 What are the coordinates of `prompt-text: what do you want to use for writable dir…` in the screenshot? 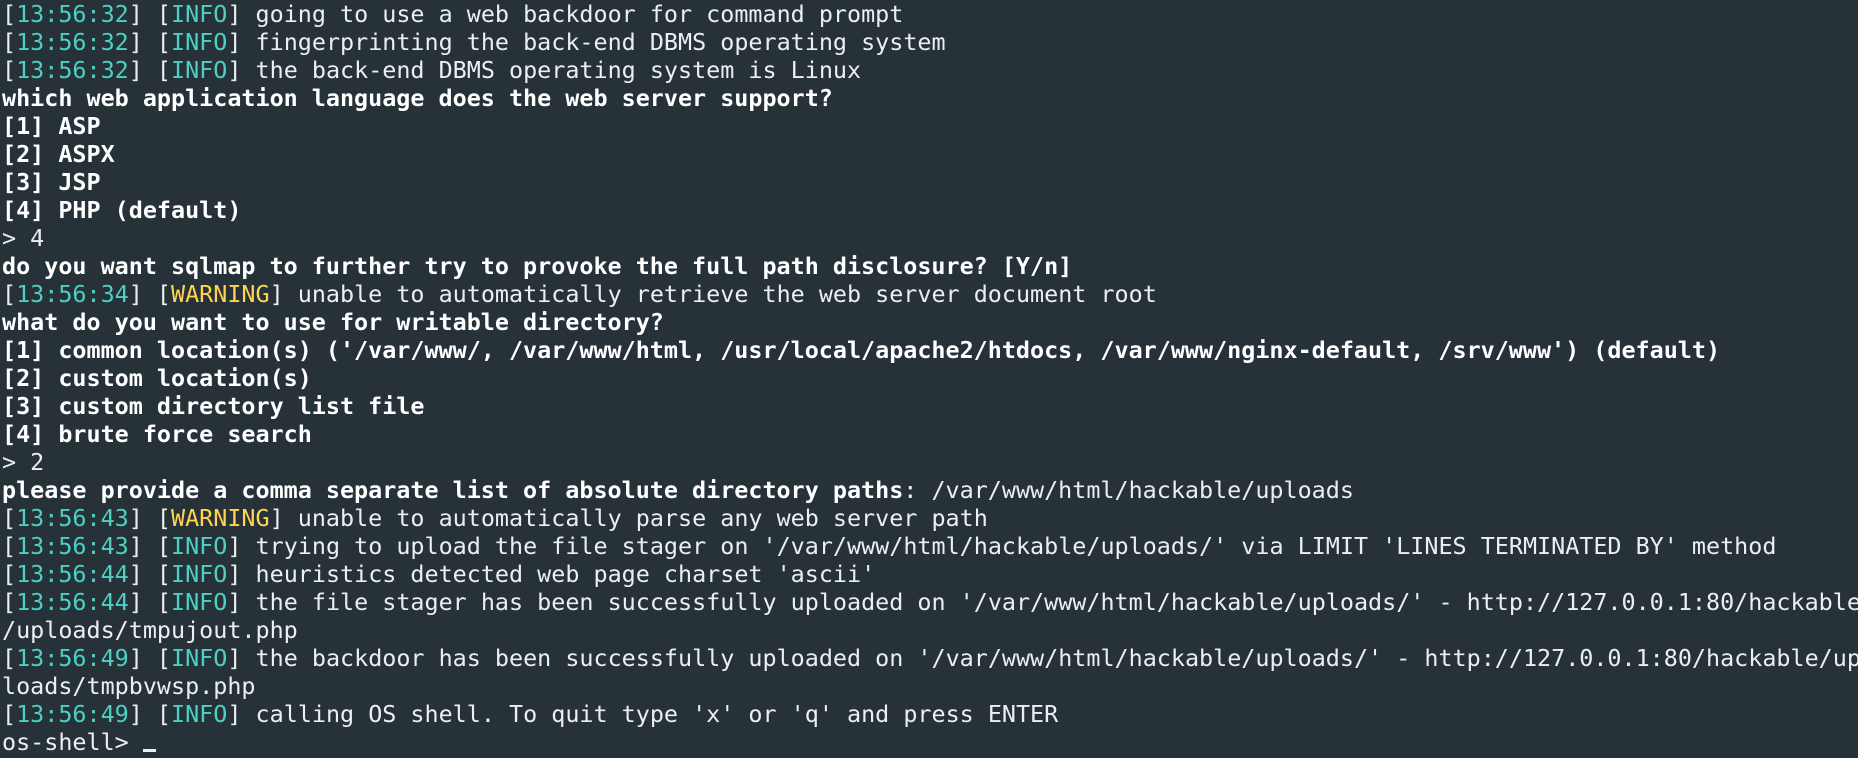 It's located at (333, 322).